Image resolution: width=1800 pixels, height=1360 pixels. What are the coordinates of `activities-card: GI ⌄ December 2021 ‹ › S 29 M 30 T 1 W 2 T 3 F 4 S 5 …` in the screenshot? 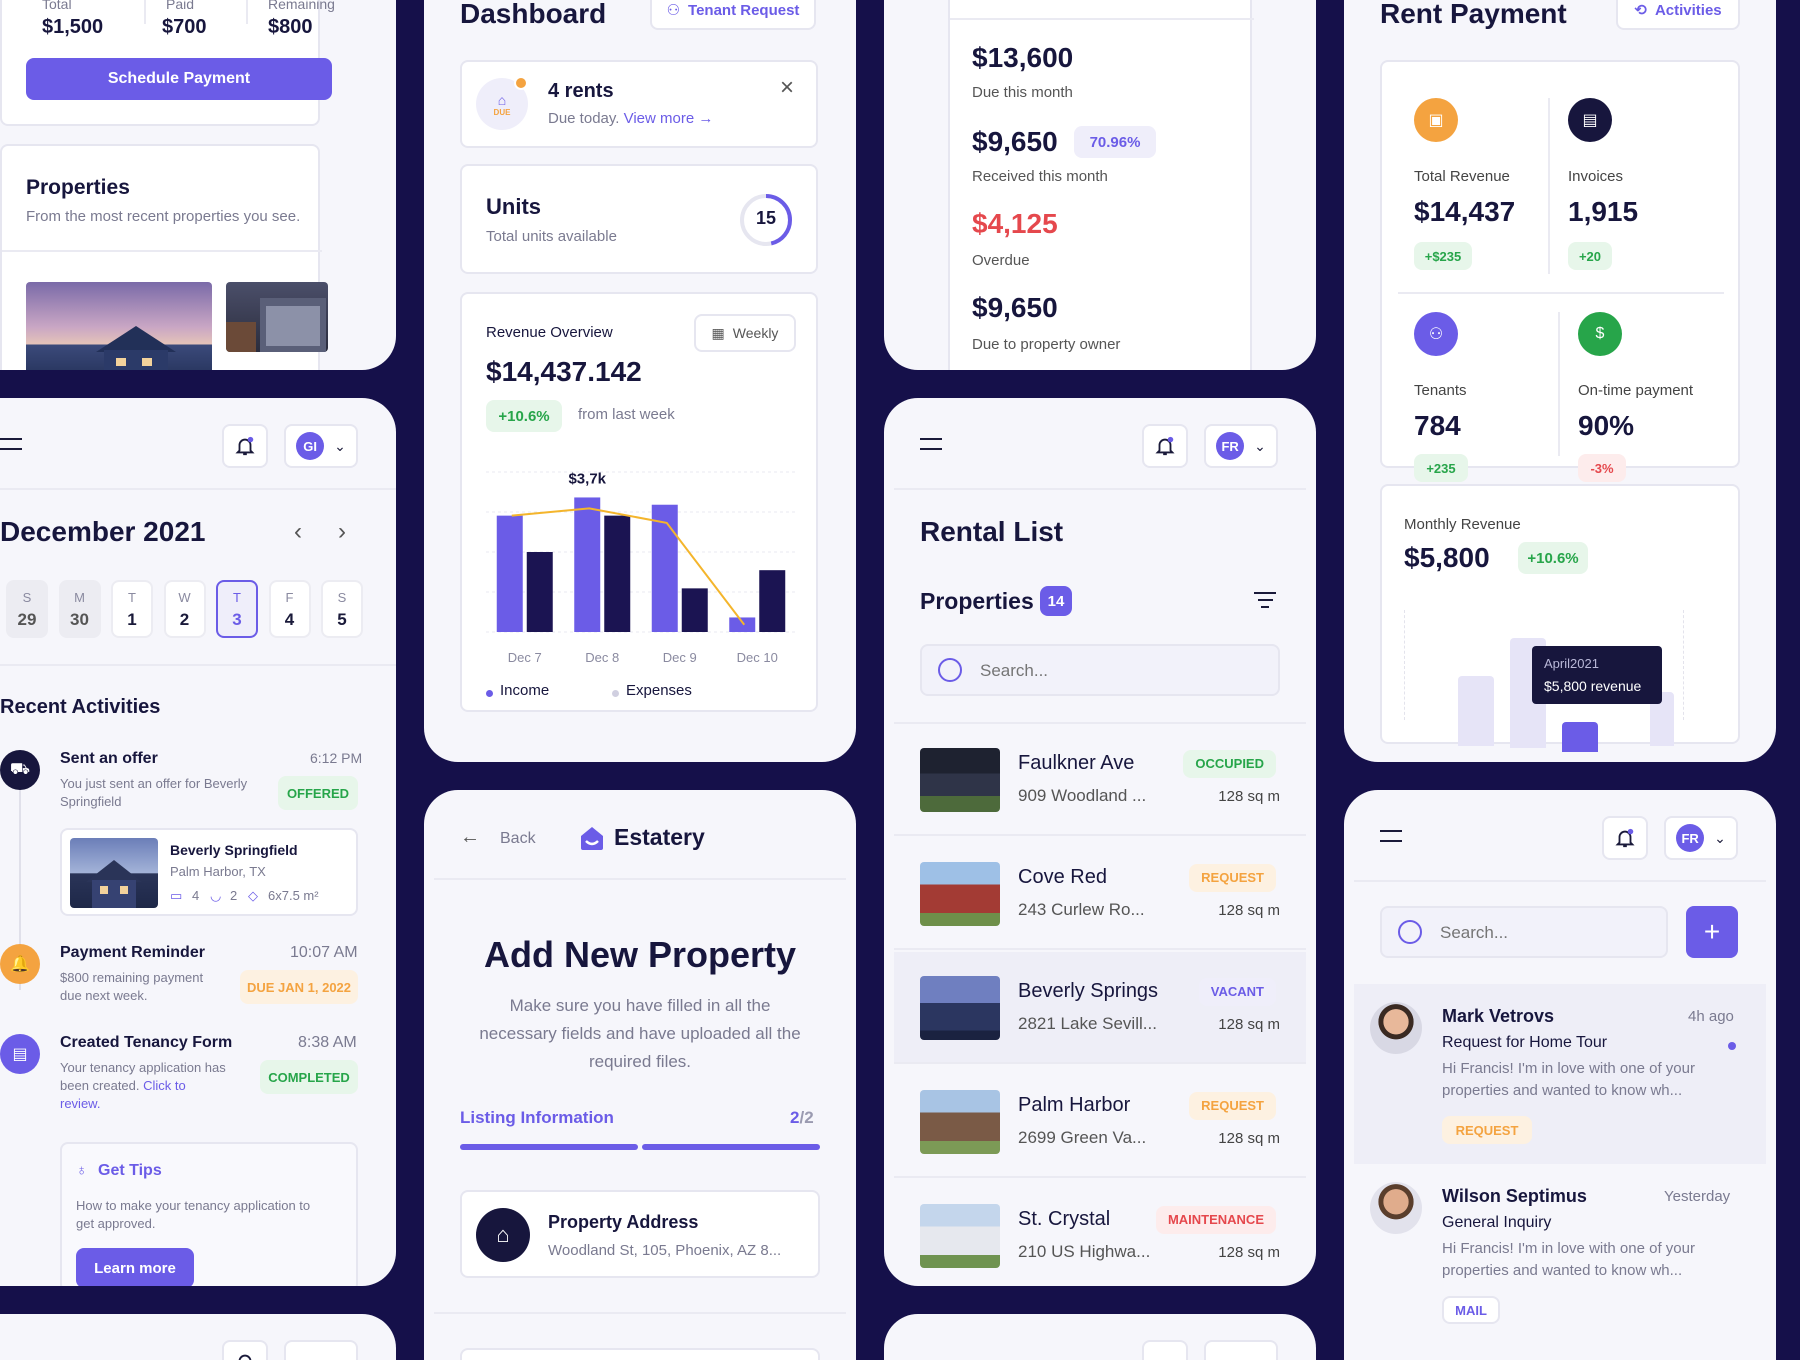 It's located at (198, 842).